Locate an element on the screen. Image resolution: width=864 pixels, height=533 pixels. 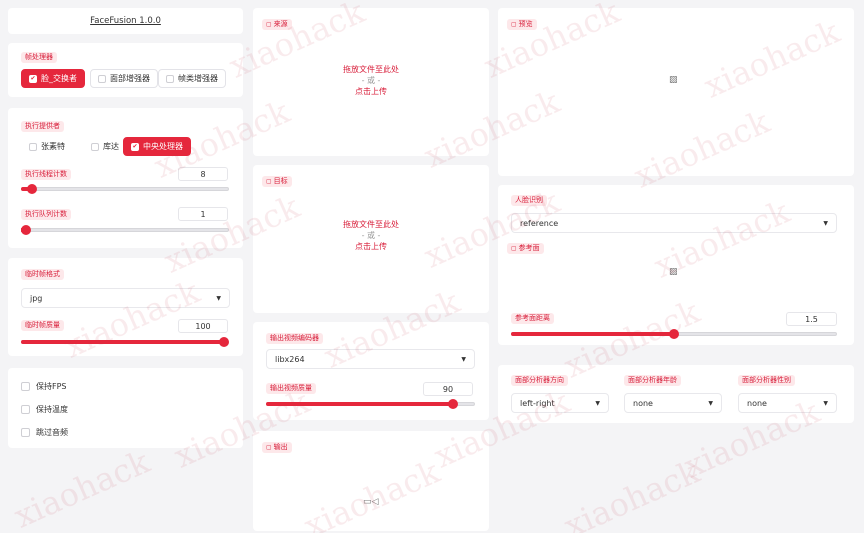
preview-label: 预览 is located at coordinates (522, 24).